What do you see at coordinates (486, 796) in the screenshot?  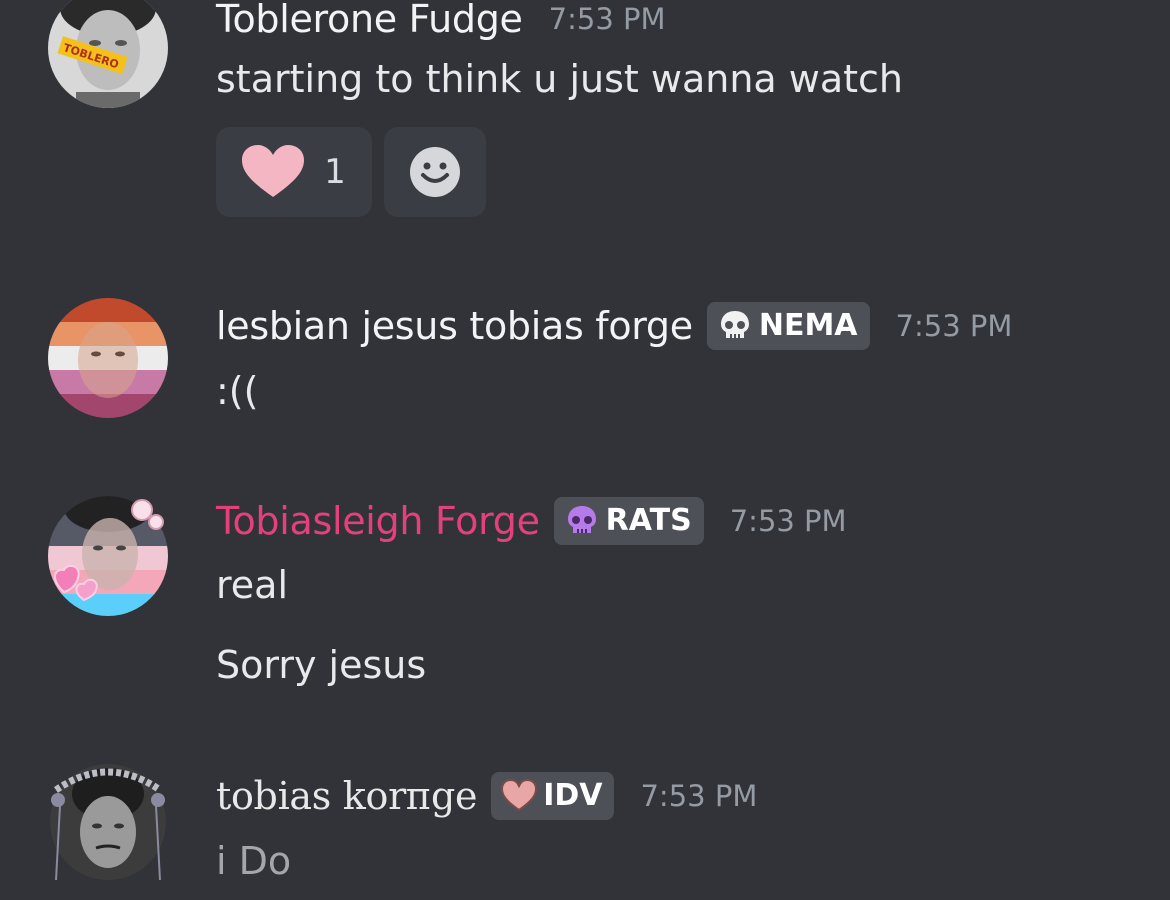 I see `message-header: tobias korпge IDV 7:53 PM` at bounding box center [486, 796].